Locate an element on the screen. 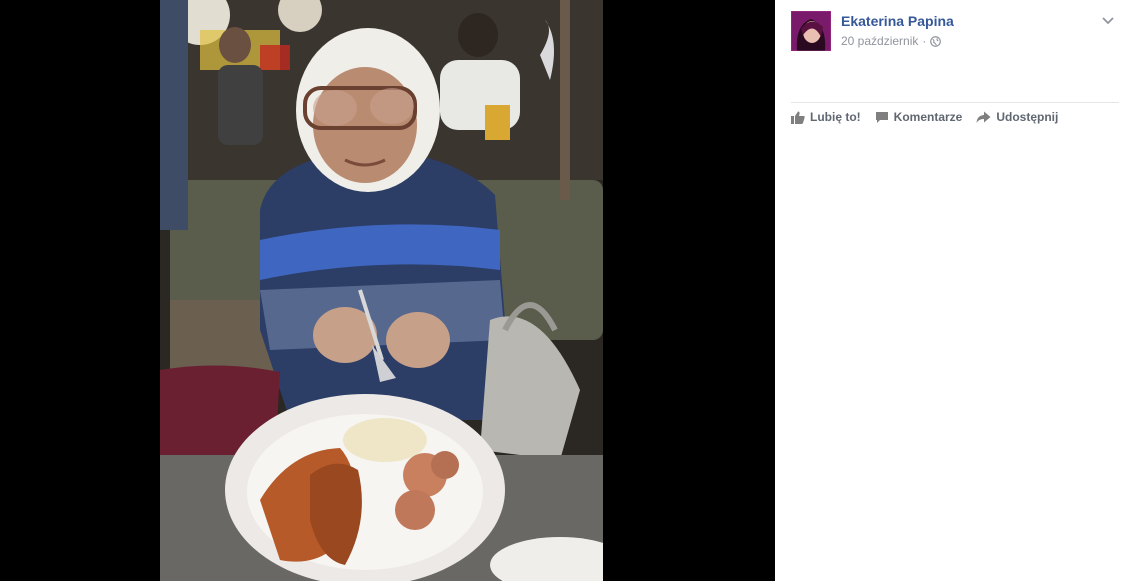  avatar-image is located at coordinates (811, 31).